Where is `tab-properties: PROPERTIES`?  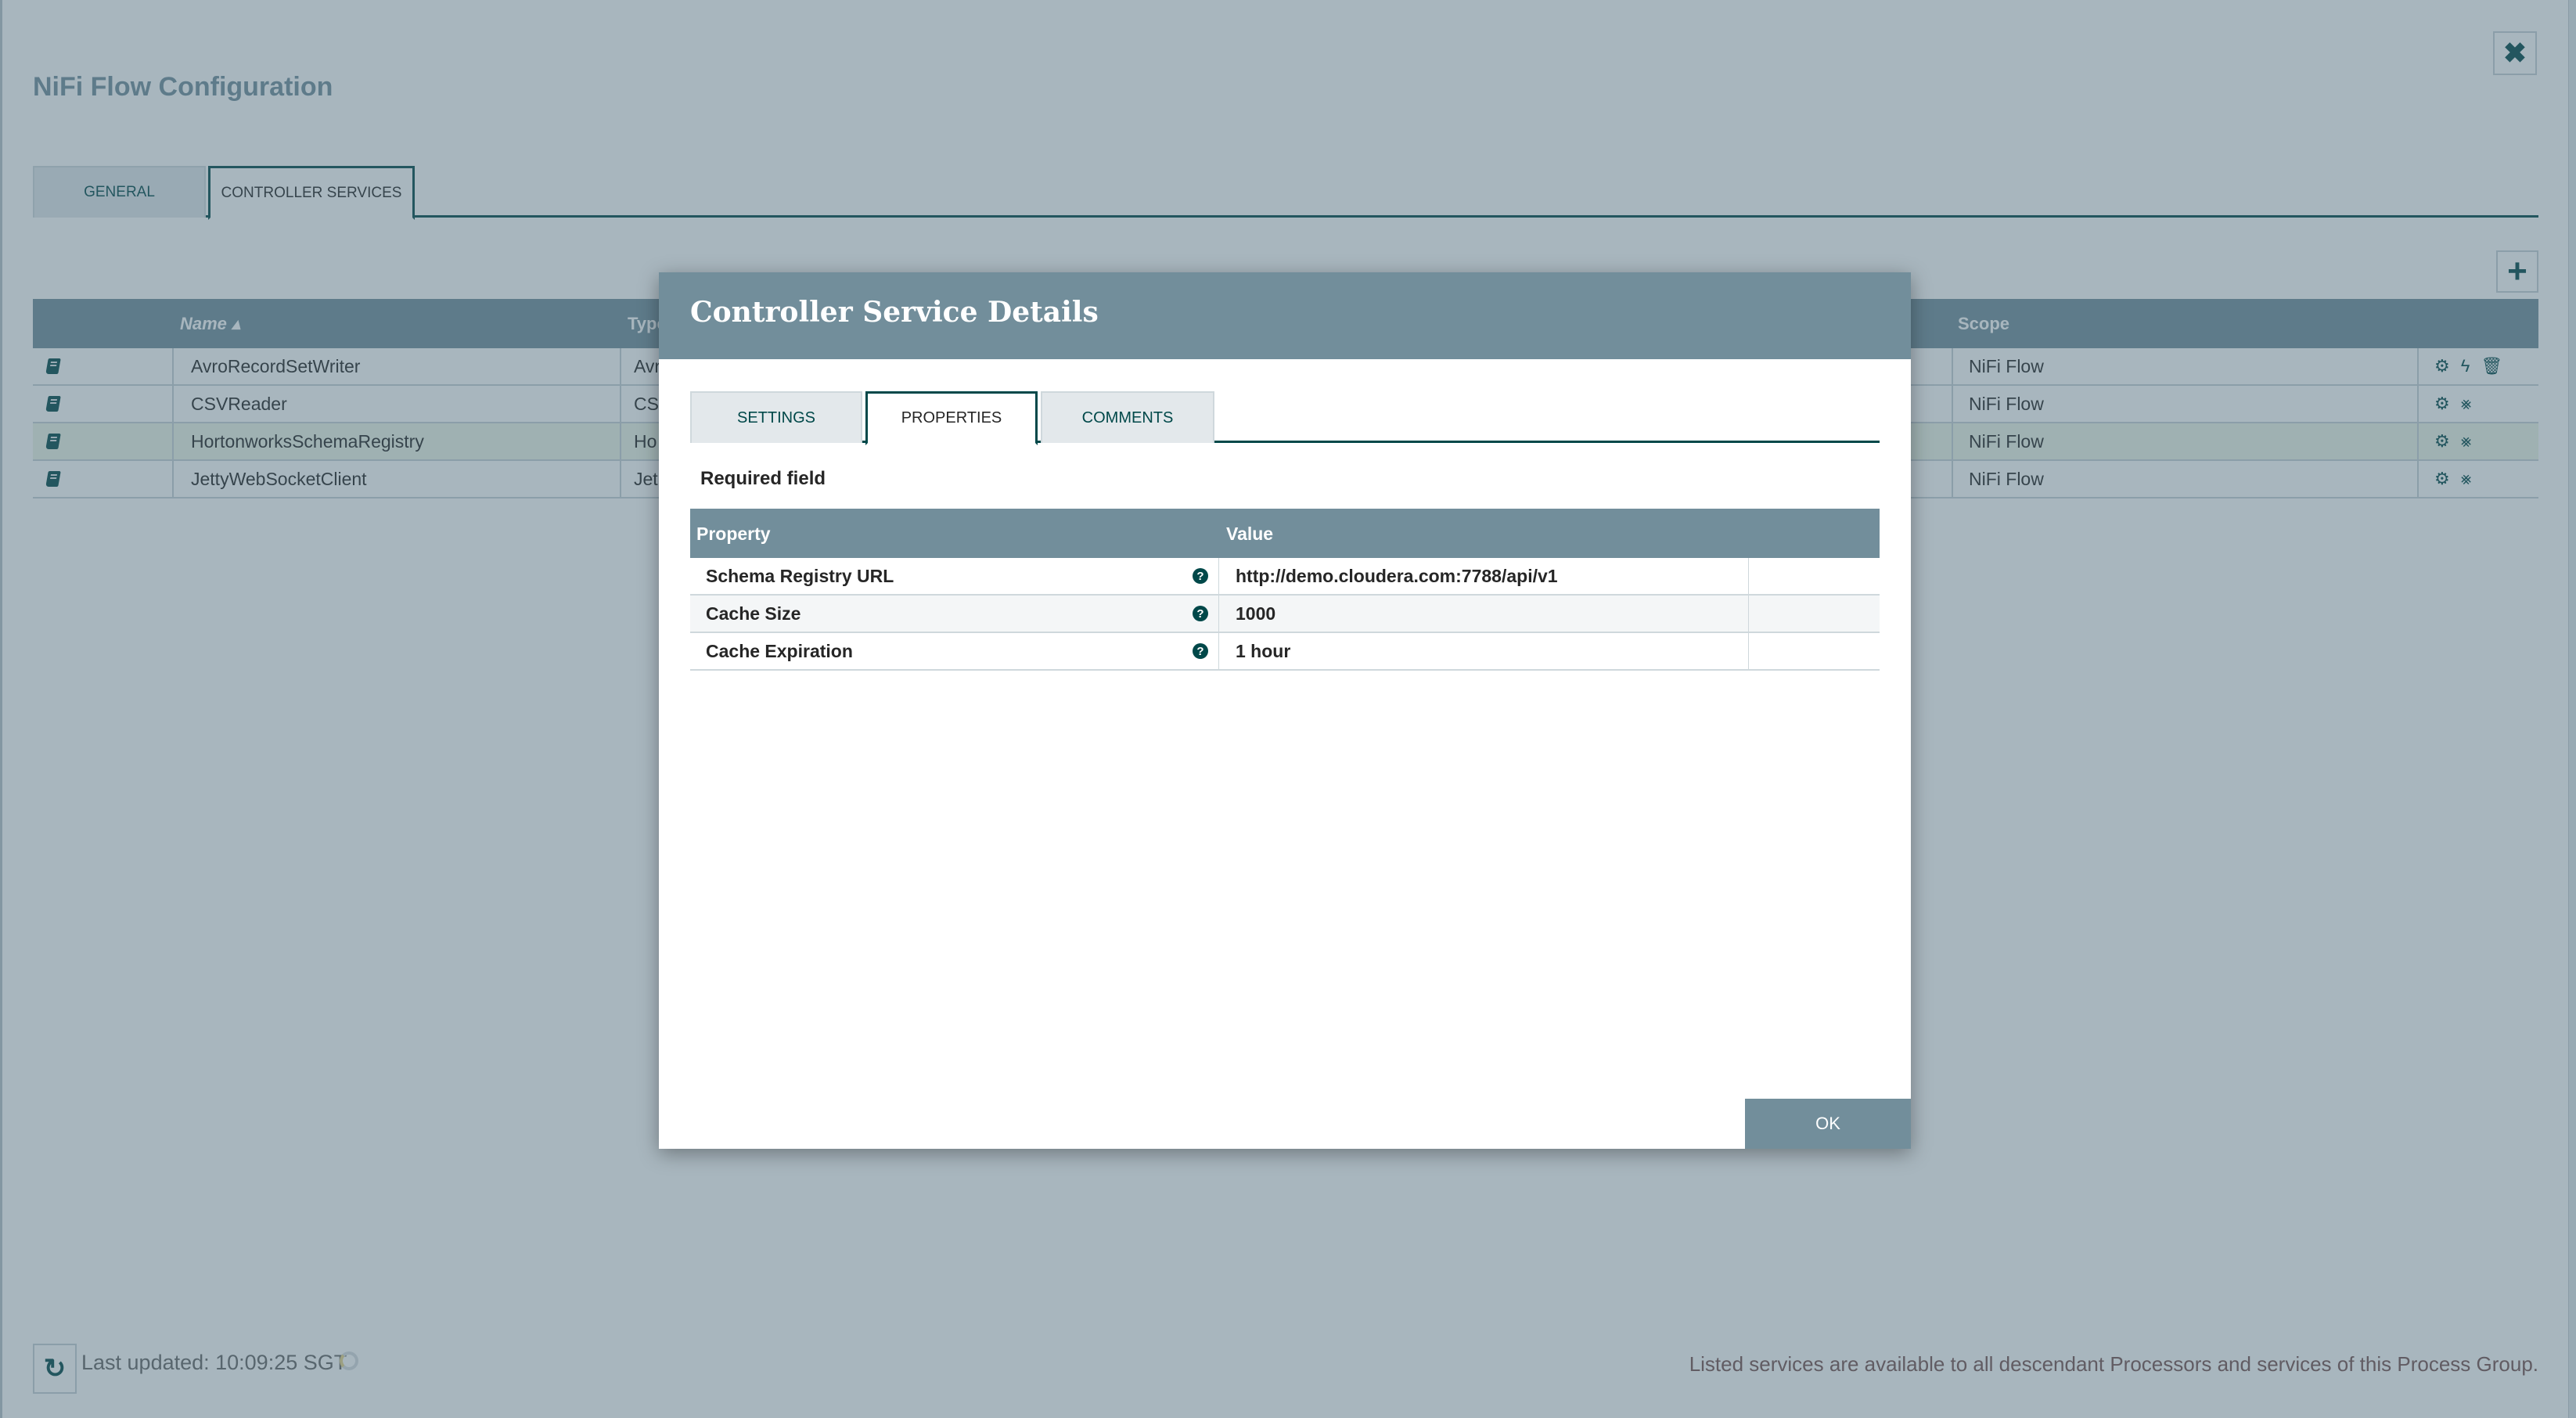 tab-properties: PROPERTIES is located at coordinates (951, 418).